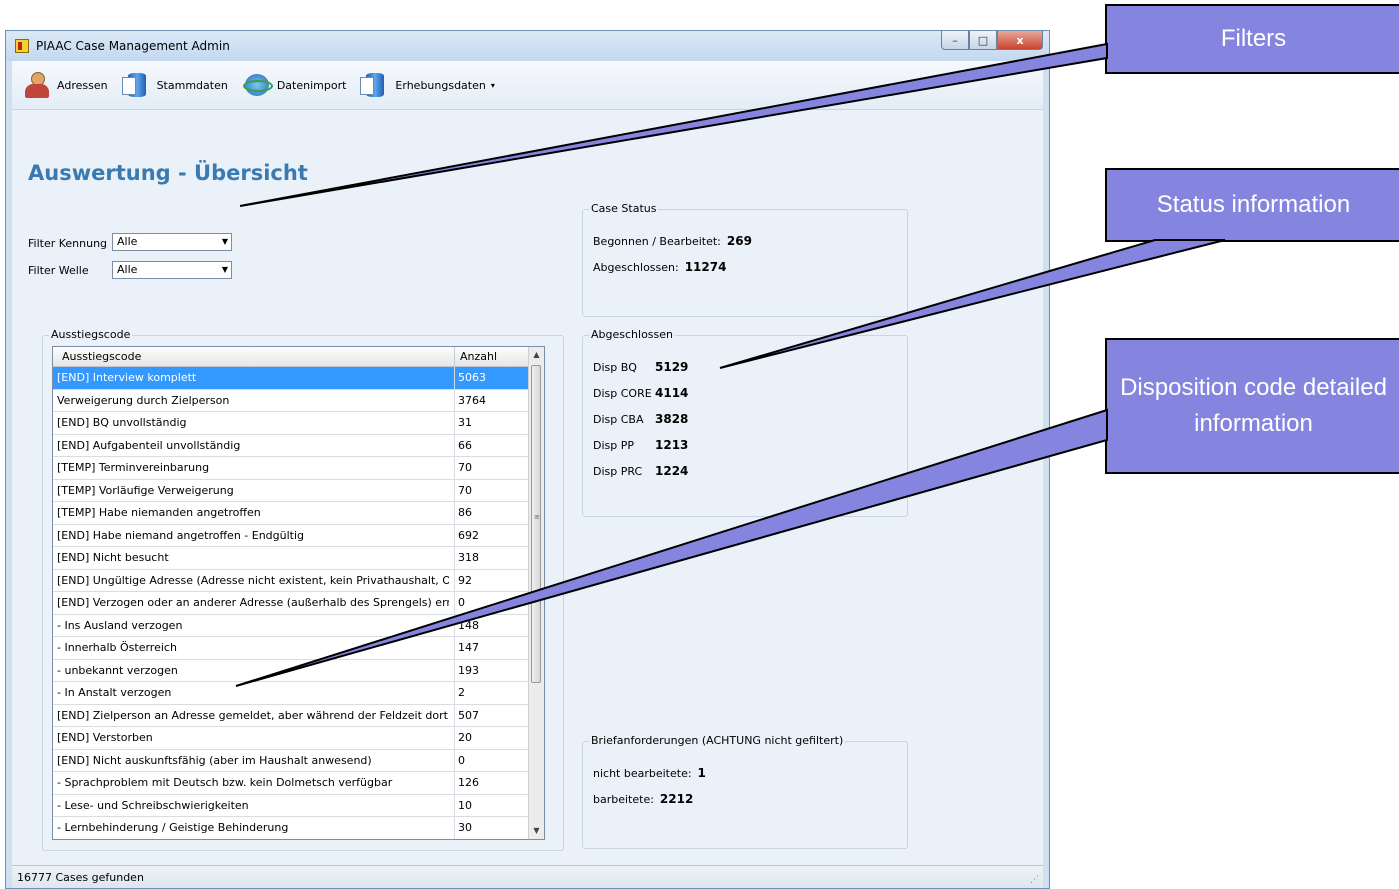 The height and width of the screenshot is (889, 1399). What do you see at coordinates (472, 400) in the screenshot?
I see `row-anzahl: 3764` at bounding box center [472, 400].